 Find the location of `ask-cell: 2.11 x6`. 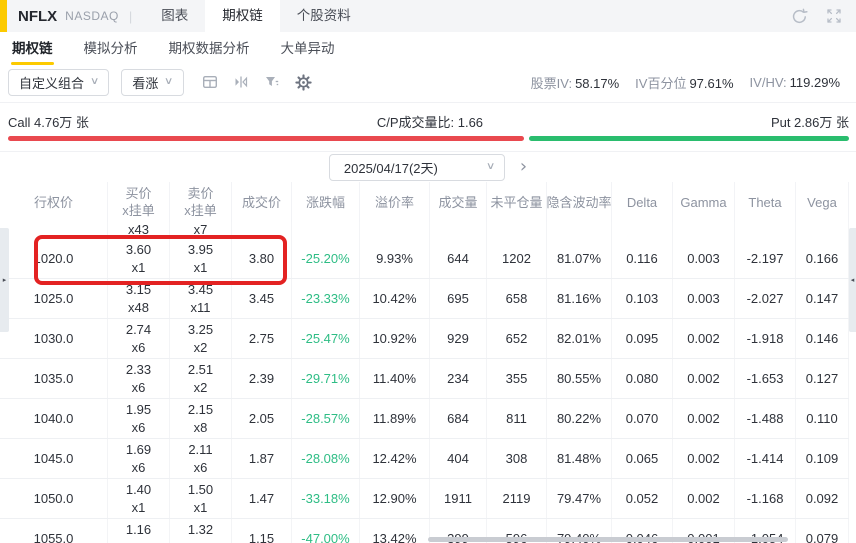

ask-cell: 2.11 x6 is located at coordinates (201, 458).